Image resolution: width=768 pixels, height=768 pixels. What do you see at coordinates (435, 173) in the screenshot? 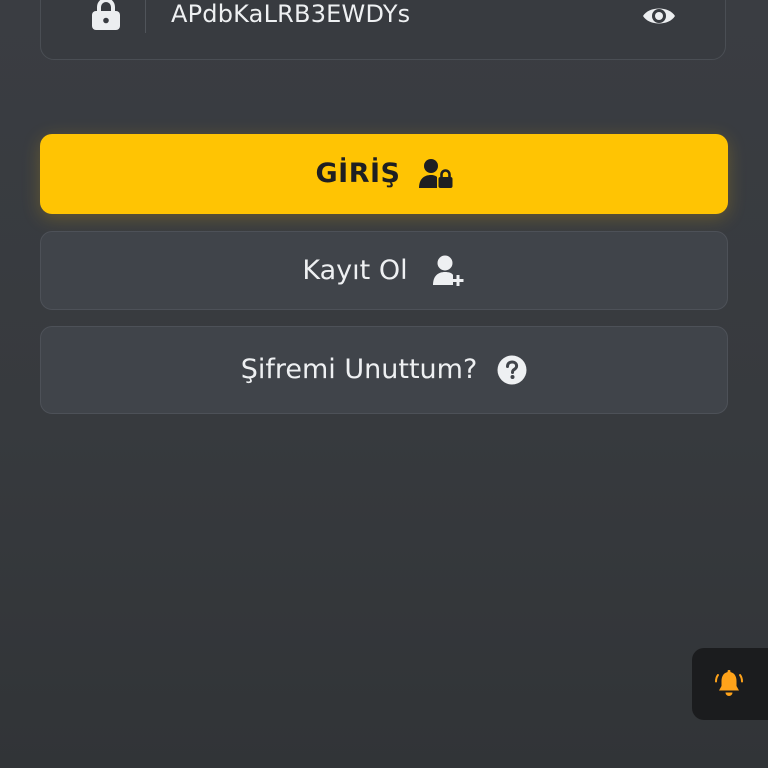
I see `user-lock-icon` at bounding box center [435, 173].